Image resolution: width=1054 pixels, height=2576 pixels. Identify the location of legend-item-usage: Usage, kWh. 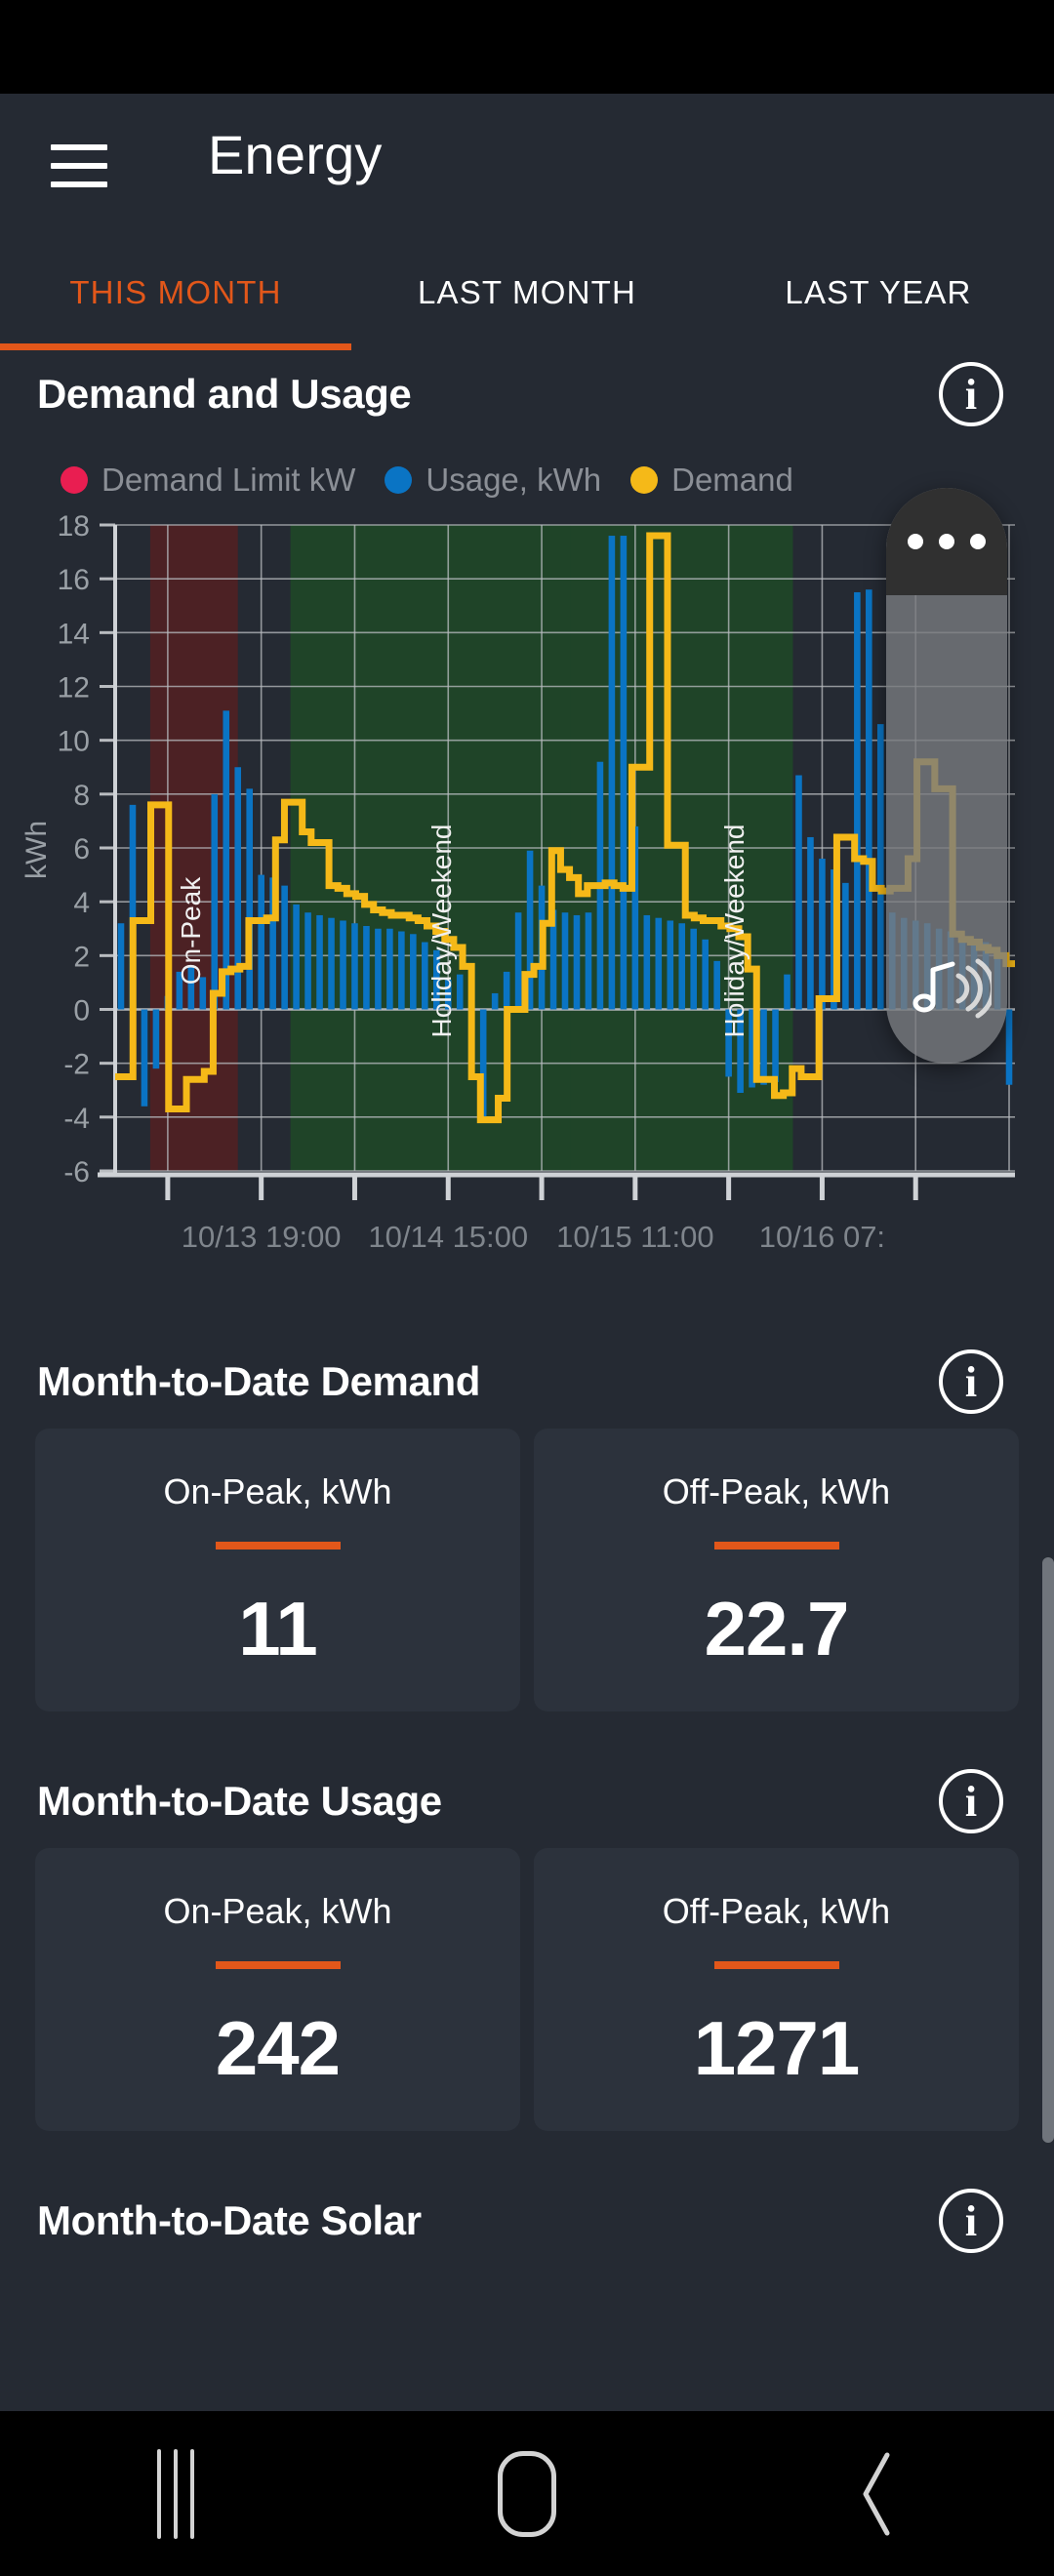
(493, 480).